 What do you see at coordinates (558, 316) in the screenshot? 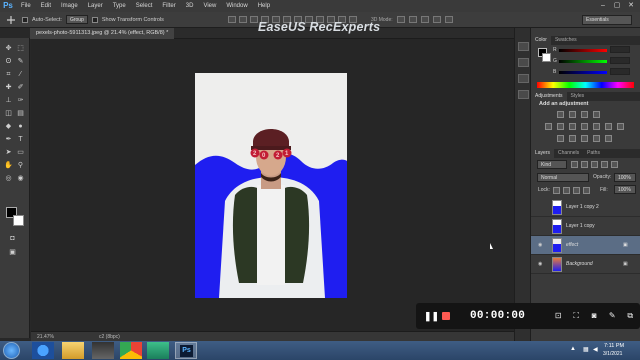
I see `region-icon: ⊡` at bounding box center [558, 316].